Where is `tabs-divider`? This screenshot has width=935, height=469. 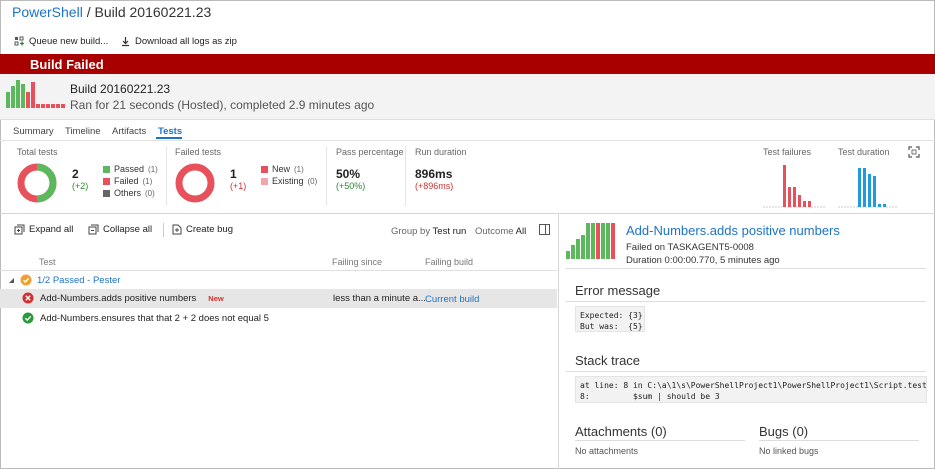
tabs-divider is located at coordinates (467, 140).